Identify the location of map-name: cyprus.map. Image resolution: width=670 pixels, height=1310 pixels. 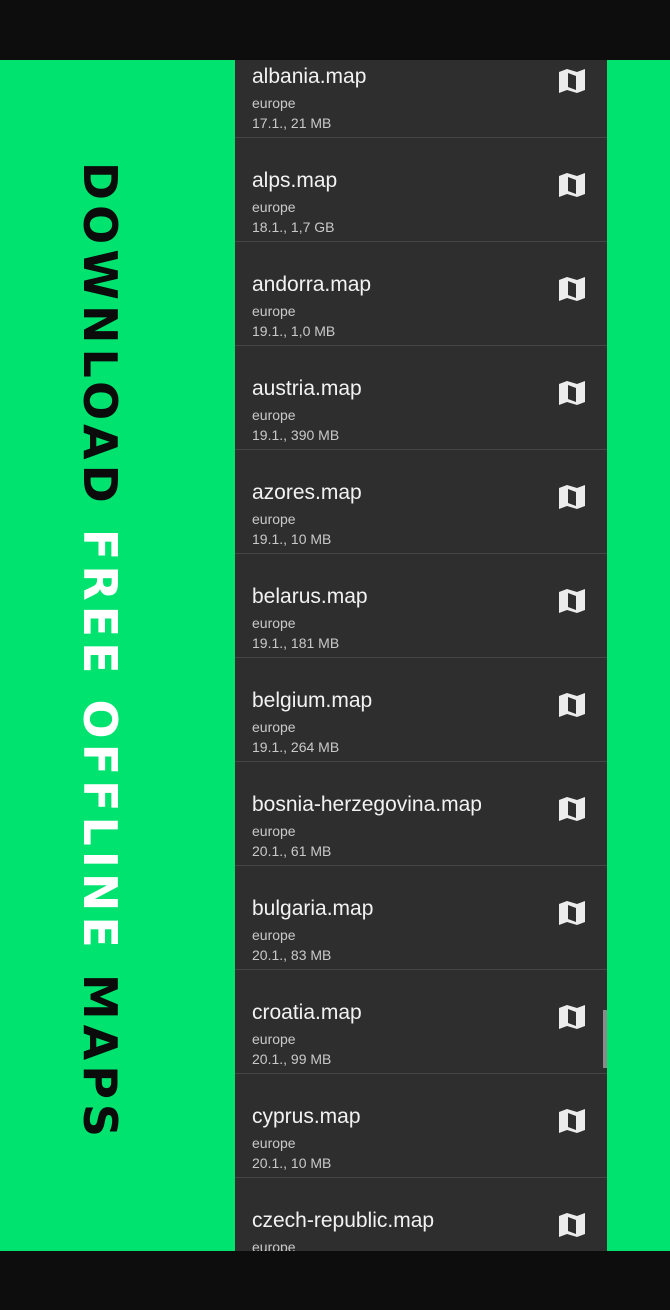
(306, 1116).